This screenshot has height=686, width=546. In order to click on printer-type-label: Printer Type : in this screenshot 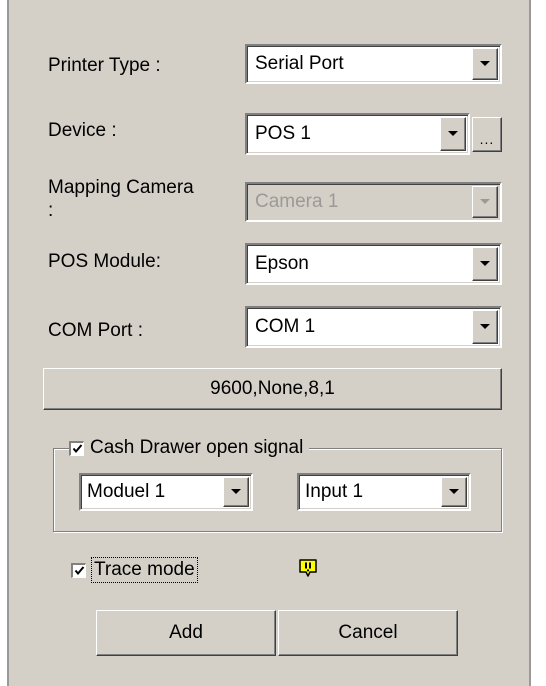, I will do `click(104, 65)`.